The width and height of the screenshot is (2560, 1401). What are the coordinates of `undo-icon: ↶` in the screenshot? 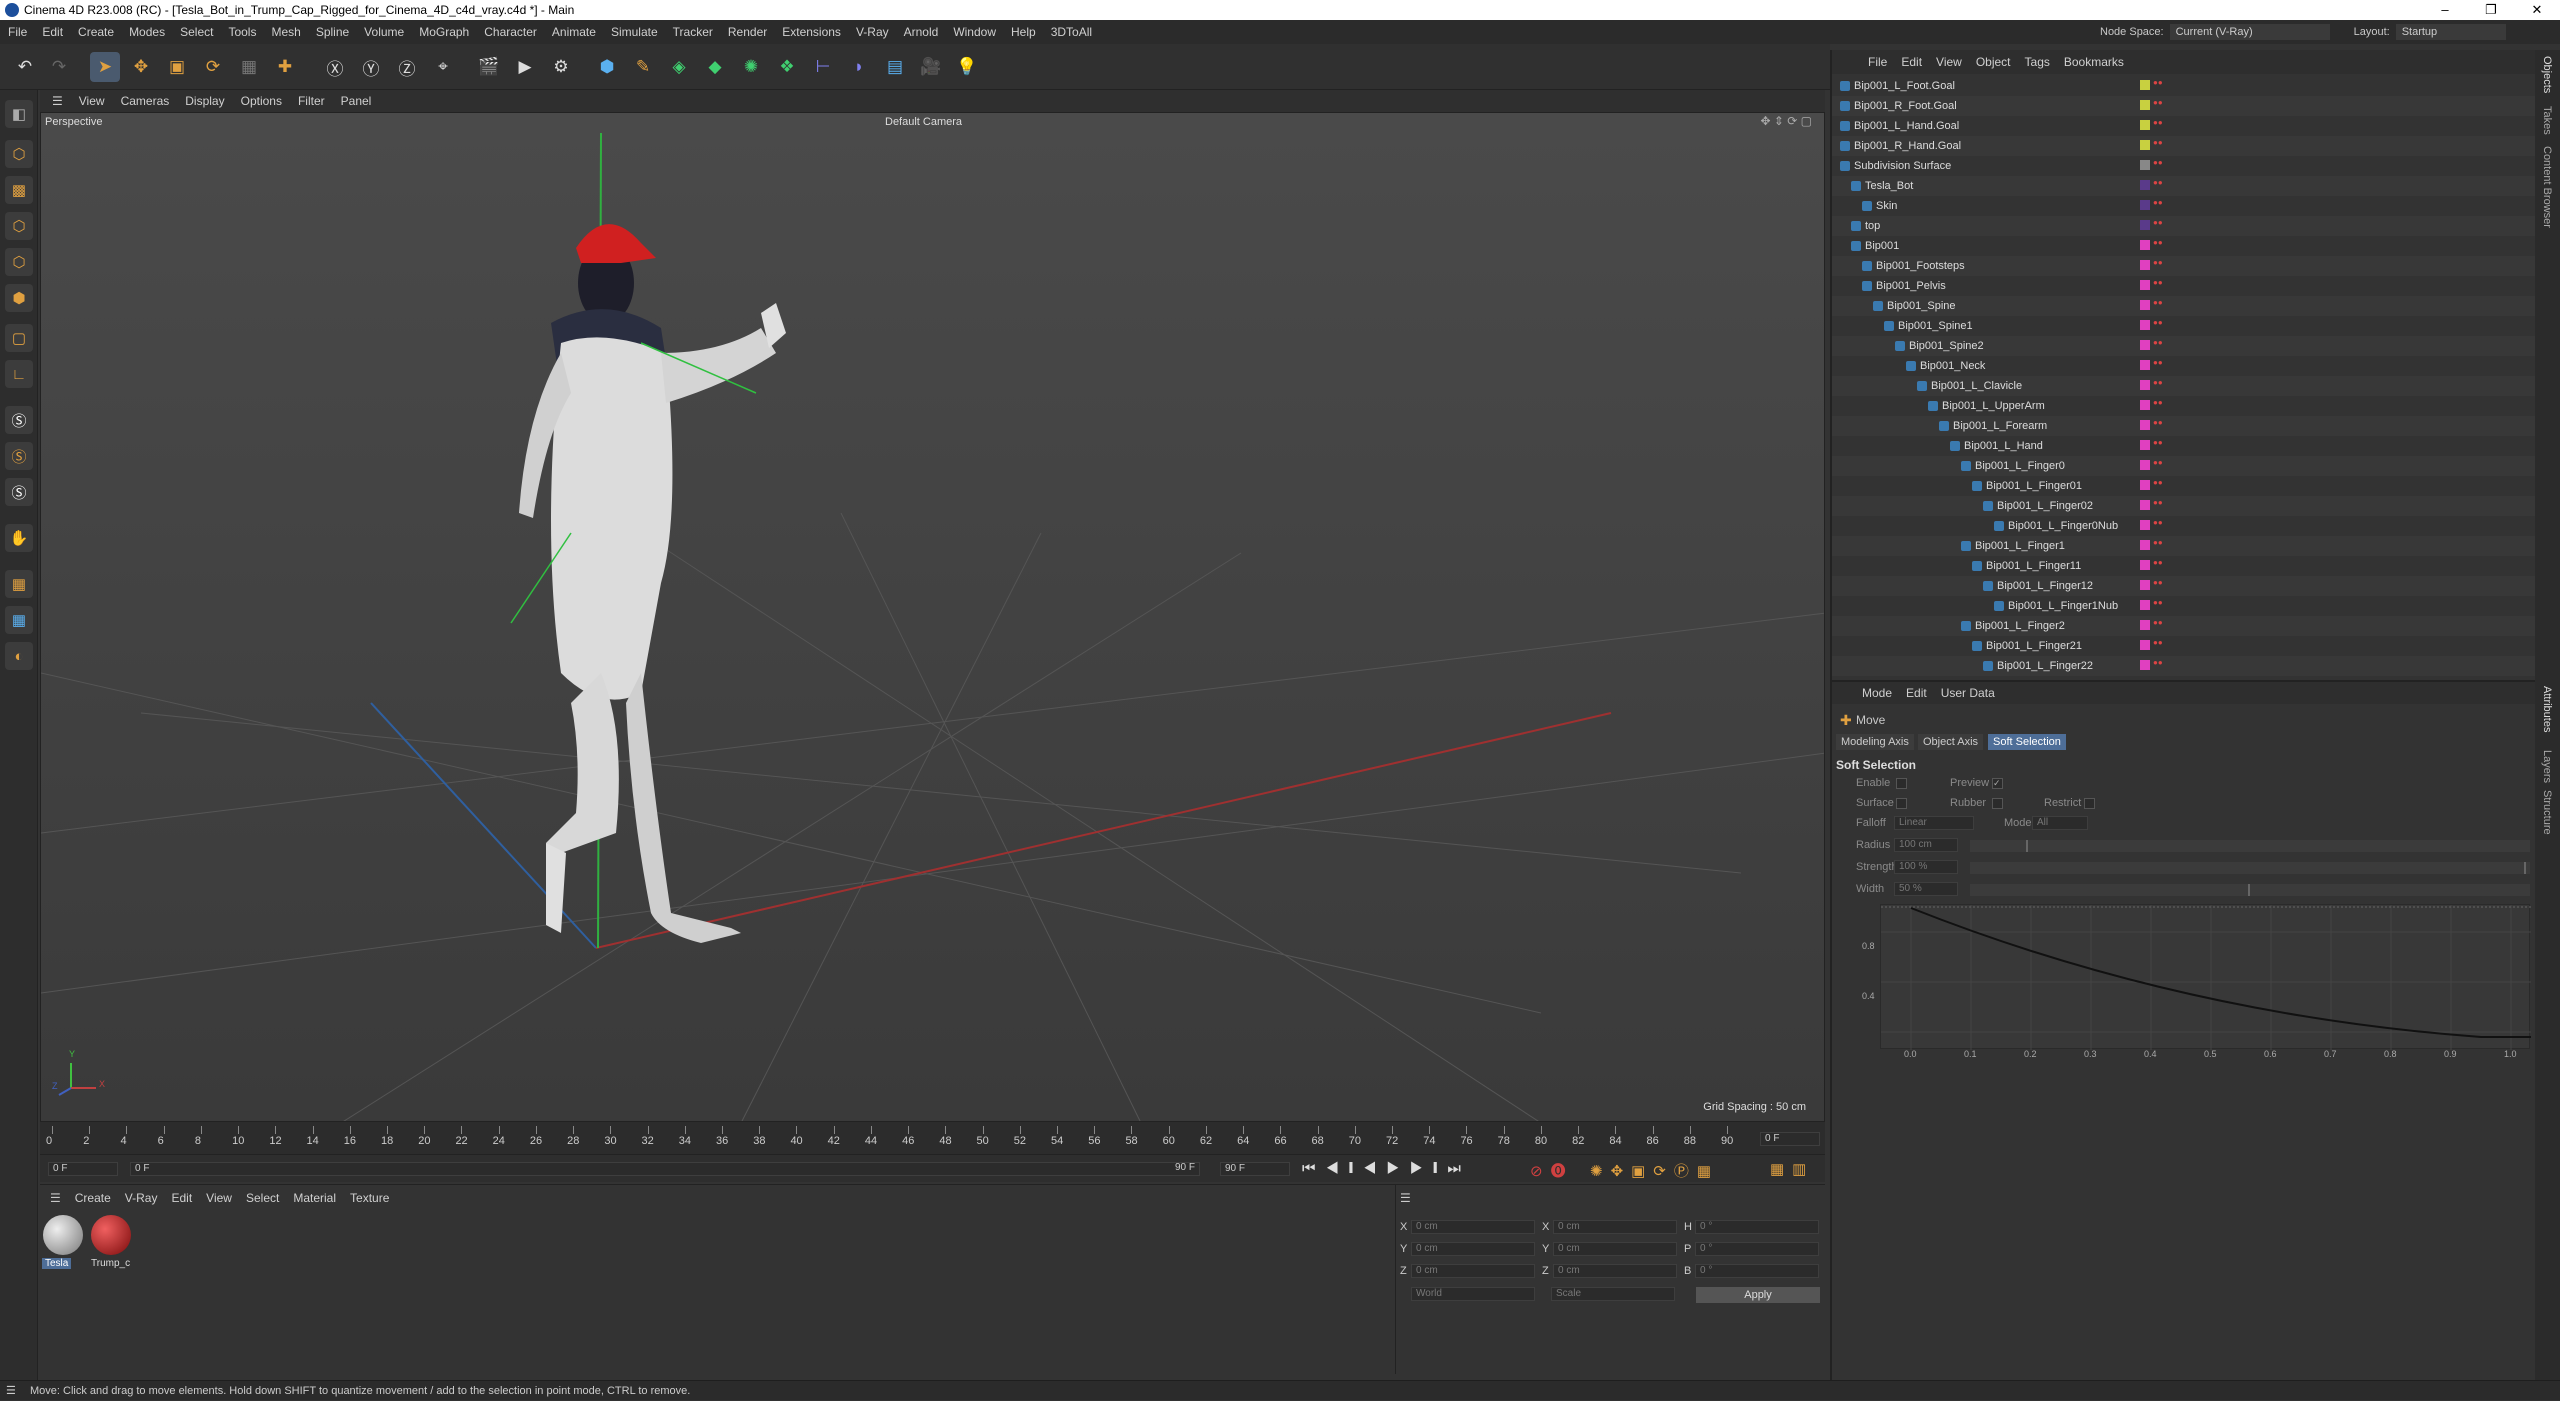 It's located at (25, 67).